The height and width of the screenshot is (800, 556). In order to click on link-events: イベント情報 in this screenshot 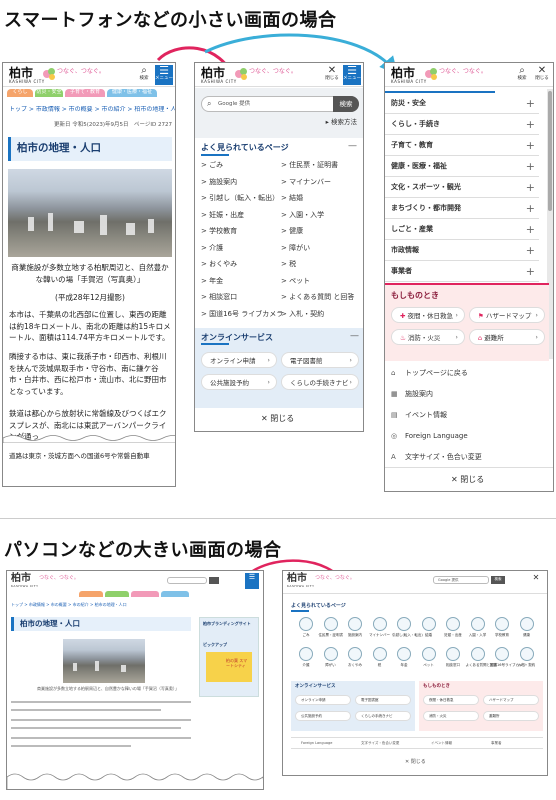, I will do `click(441, 743)`.